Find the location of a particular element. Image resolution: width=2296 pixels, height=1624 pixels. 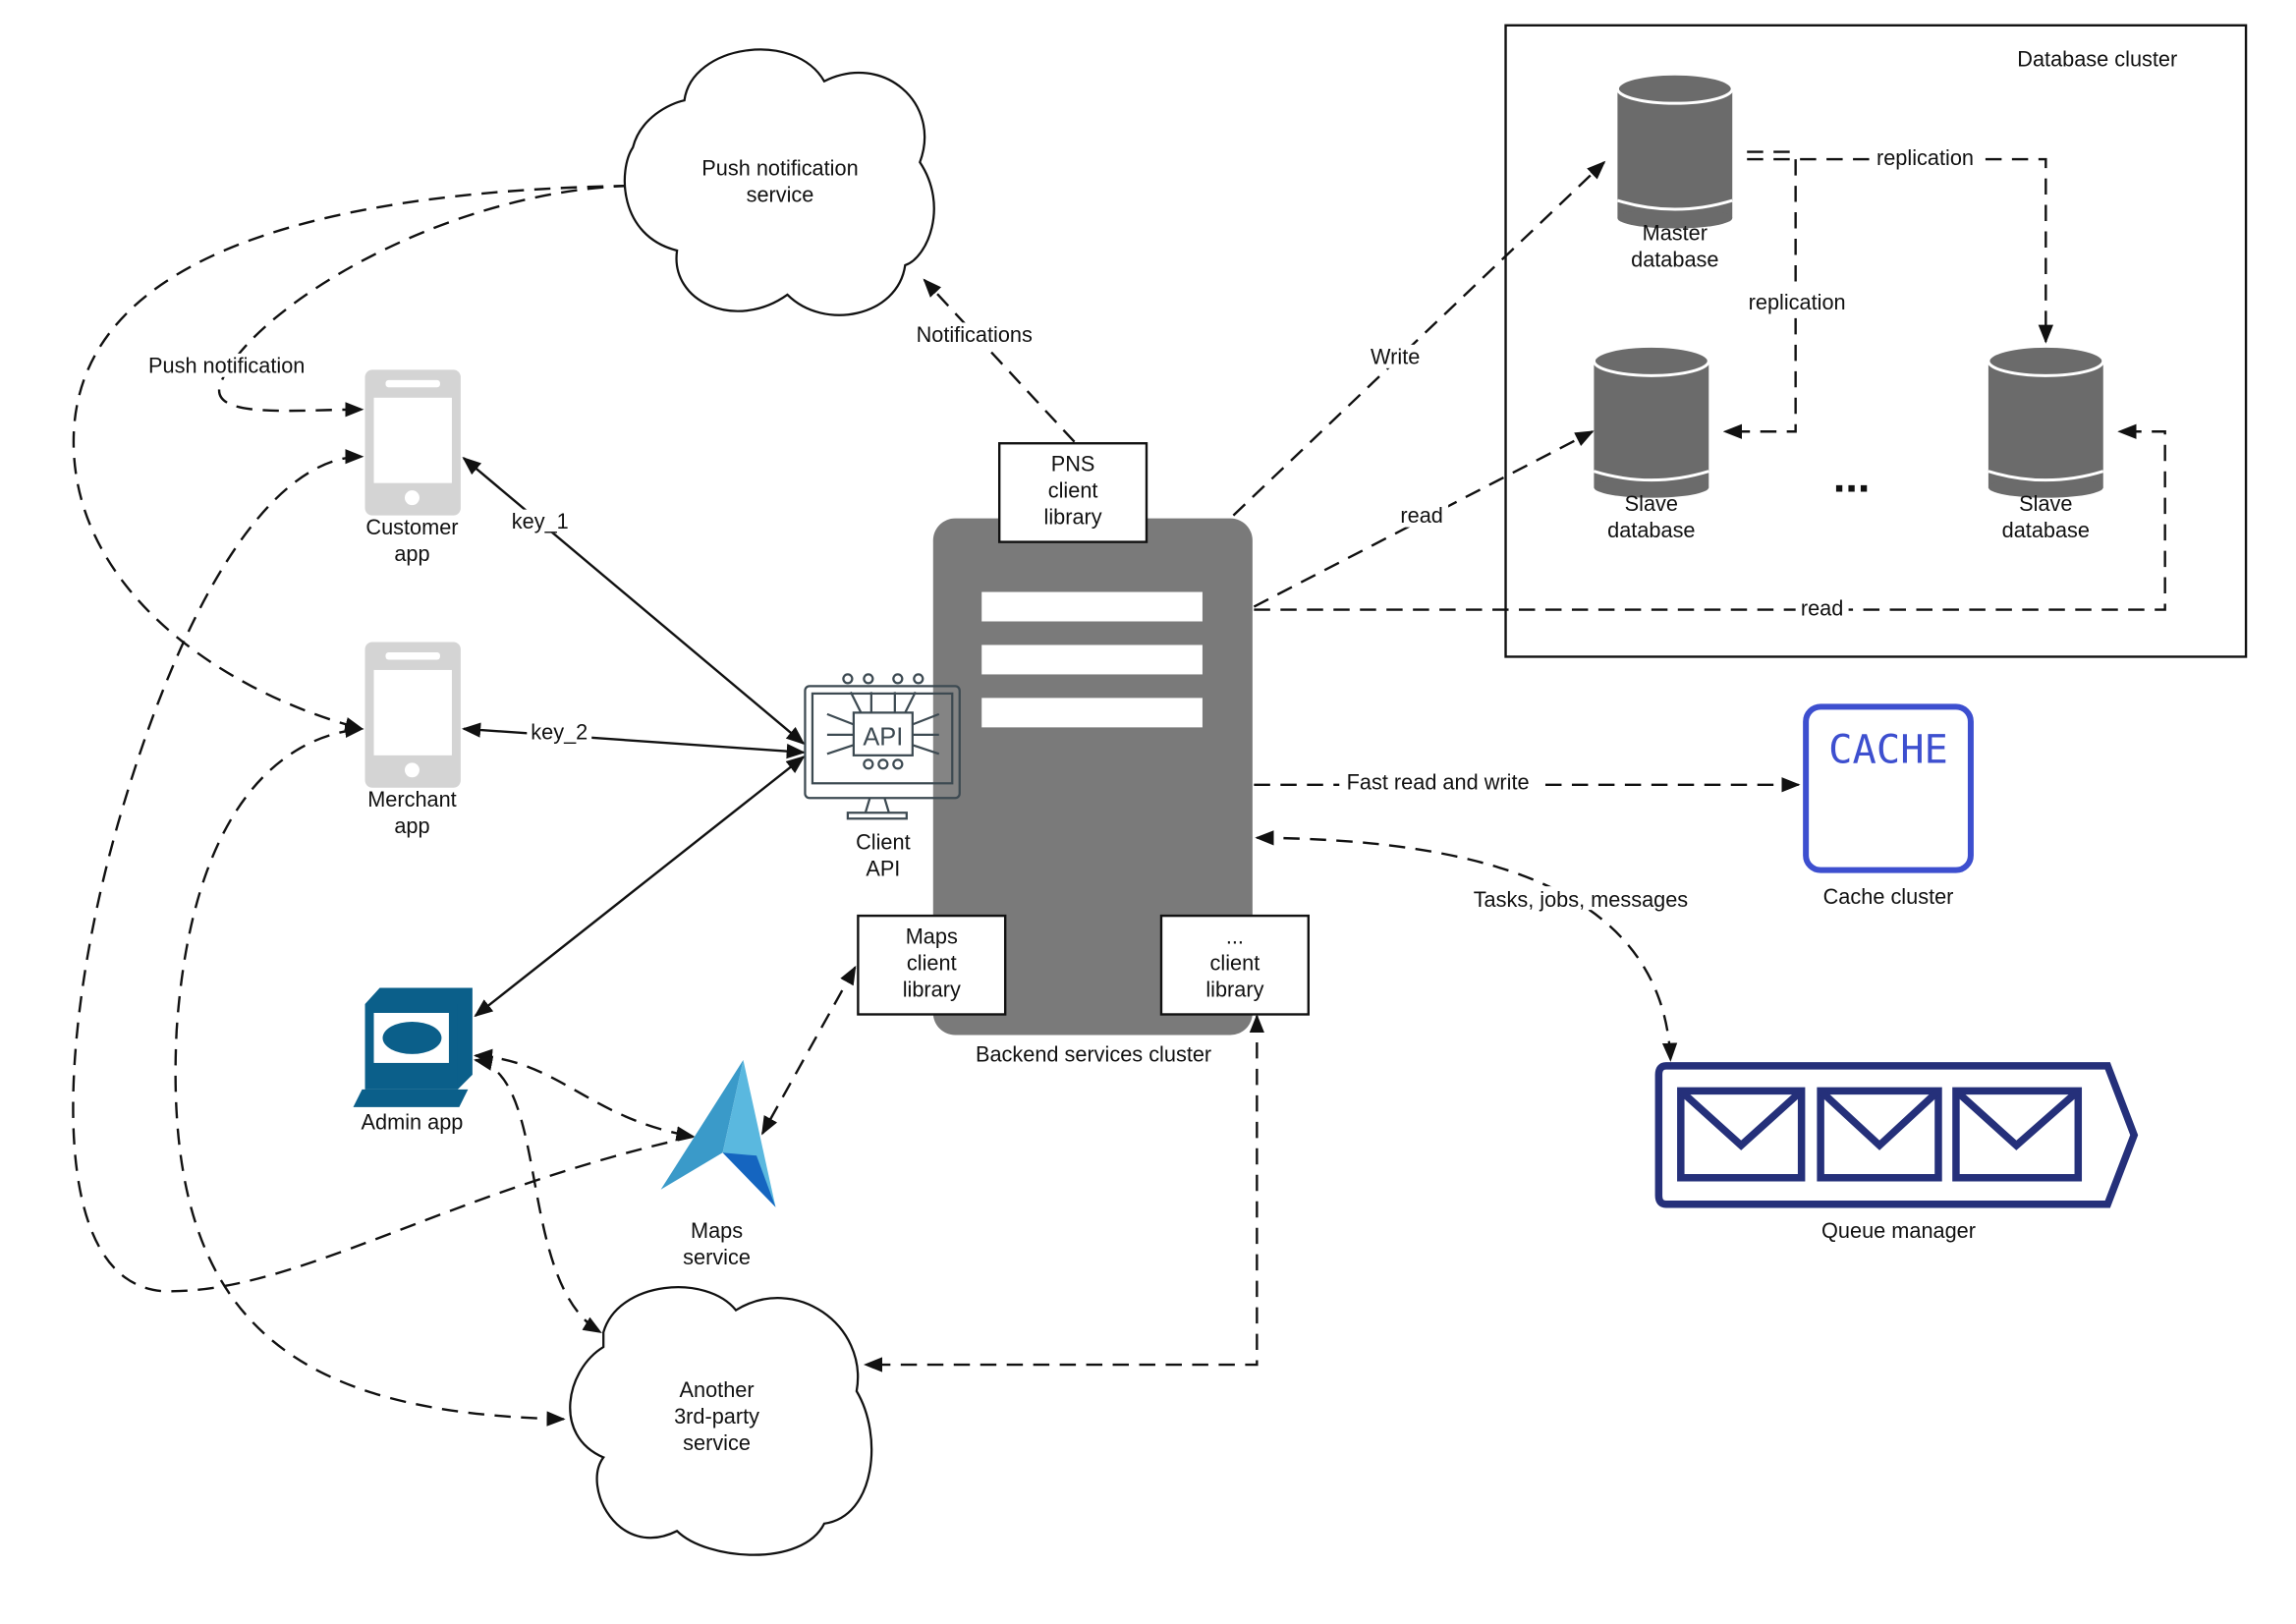

database-cluster-title: Database cluster is located at coordinates (2097, 59).